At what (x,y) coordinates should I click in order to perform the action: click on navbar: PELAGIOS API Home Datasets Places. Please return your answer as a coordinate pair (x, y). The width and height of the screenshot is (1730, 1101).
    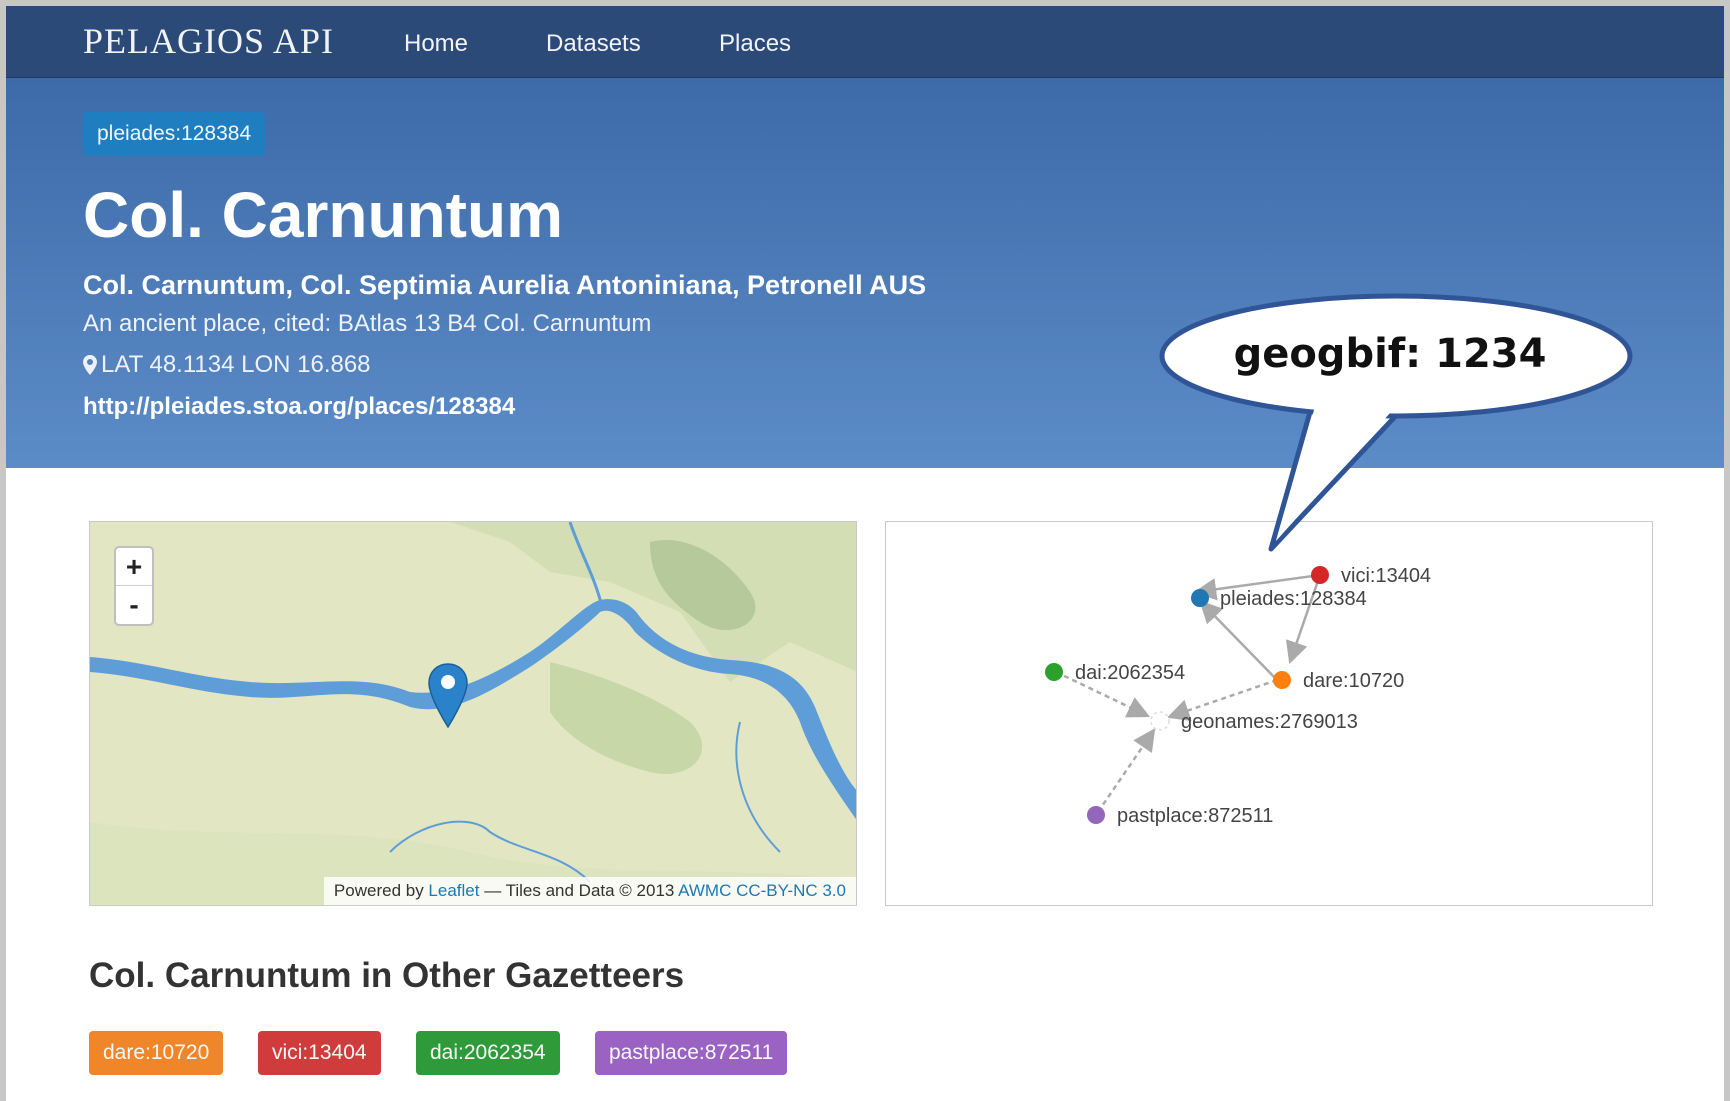
    Looking at the image, I should click on (865, 42).